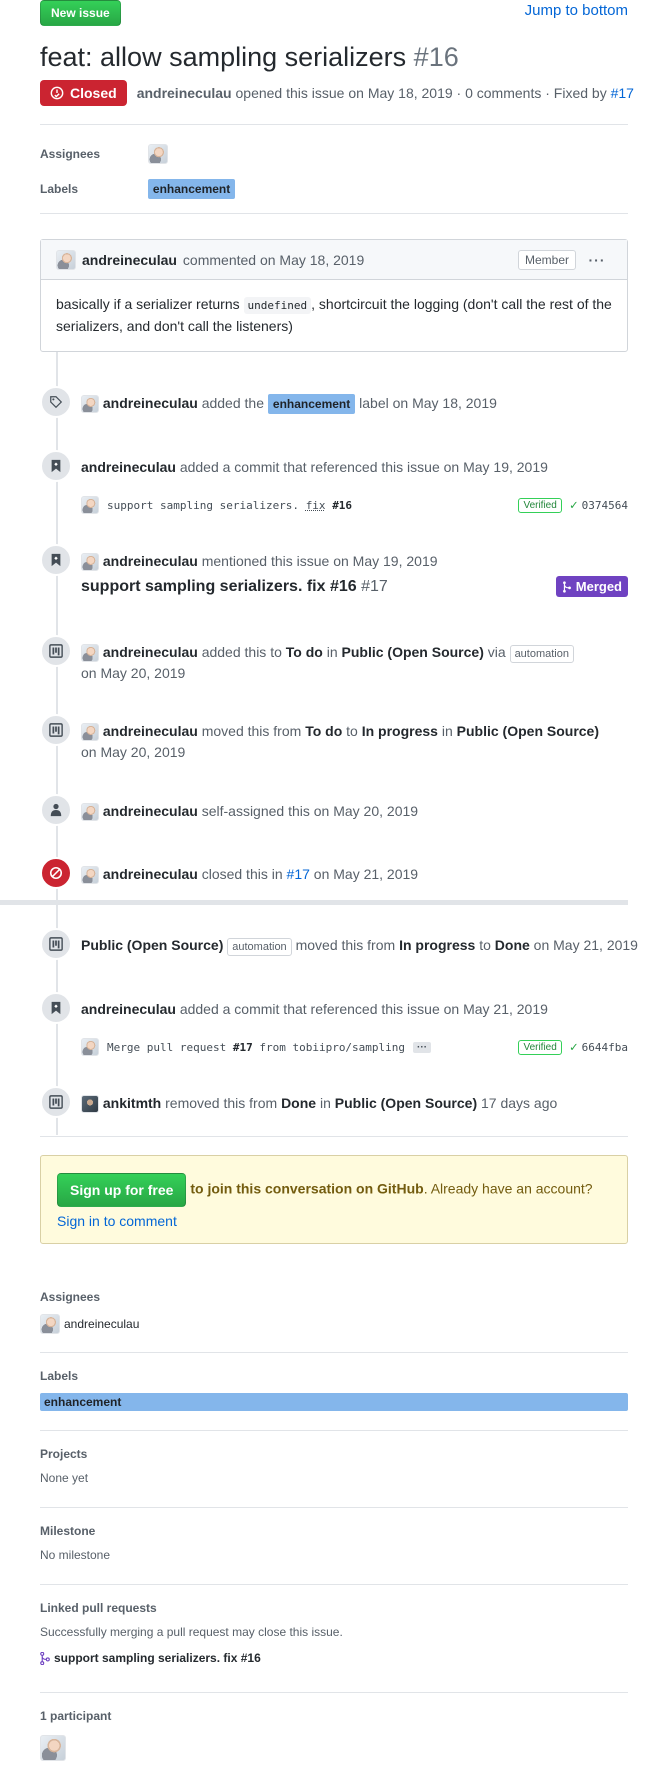  I want to click on assignee-name: andreineculau, so click(101, 1324).